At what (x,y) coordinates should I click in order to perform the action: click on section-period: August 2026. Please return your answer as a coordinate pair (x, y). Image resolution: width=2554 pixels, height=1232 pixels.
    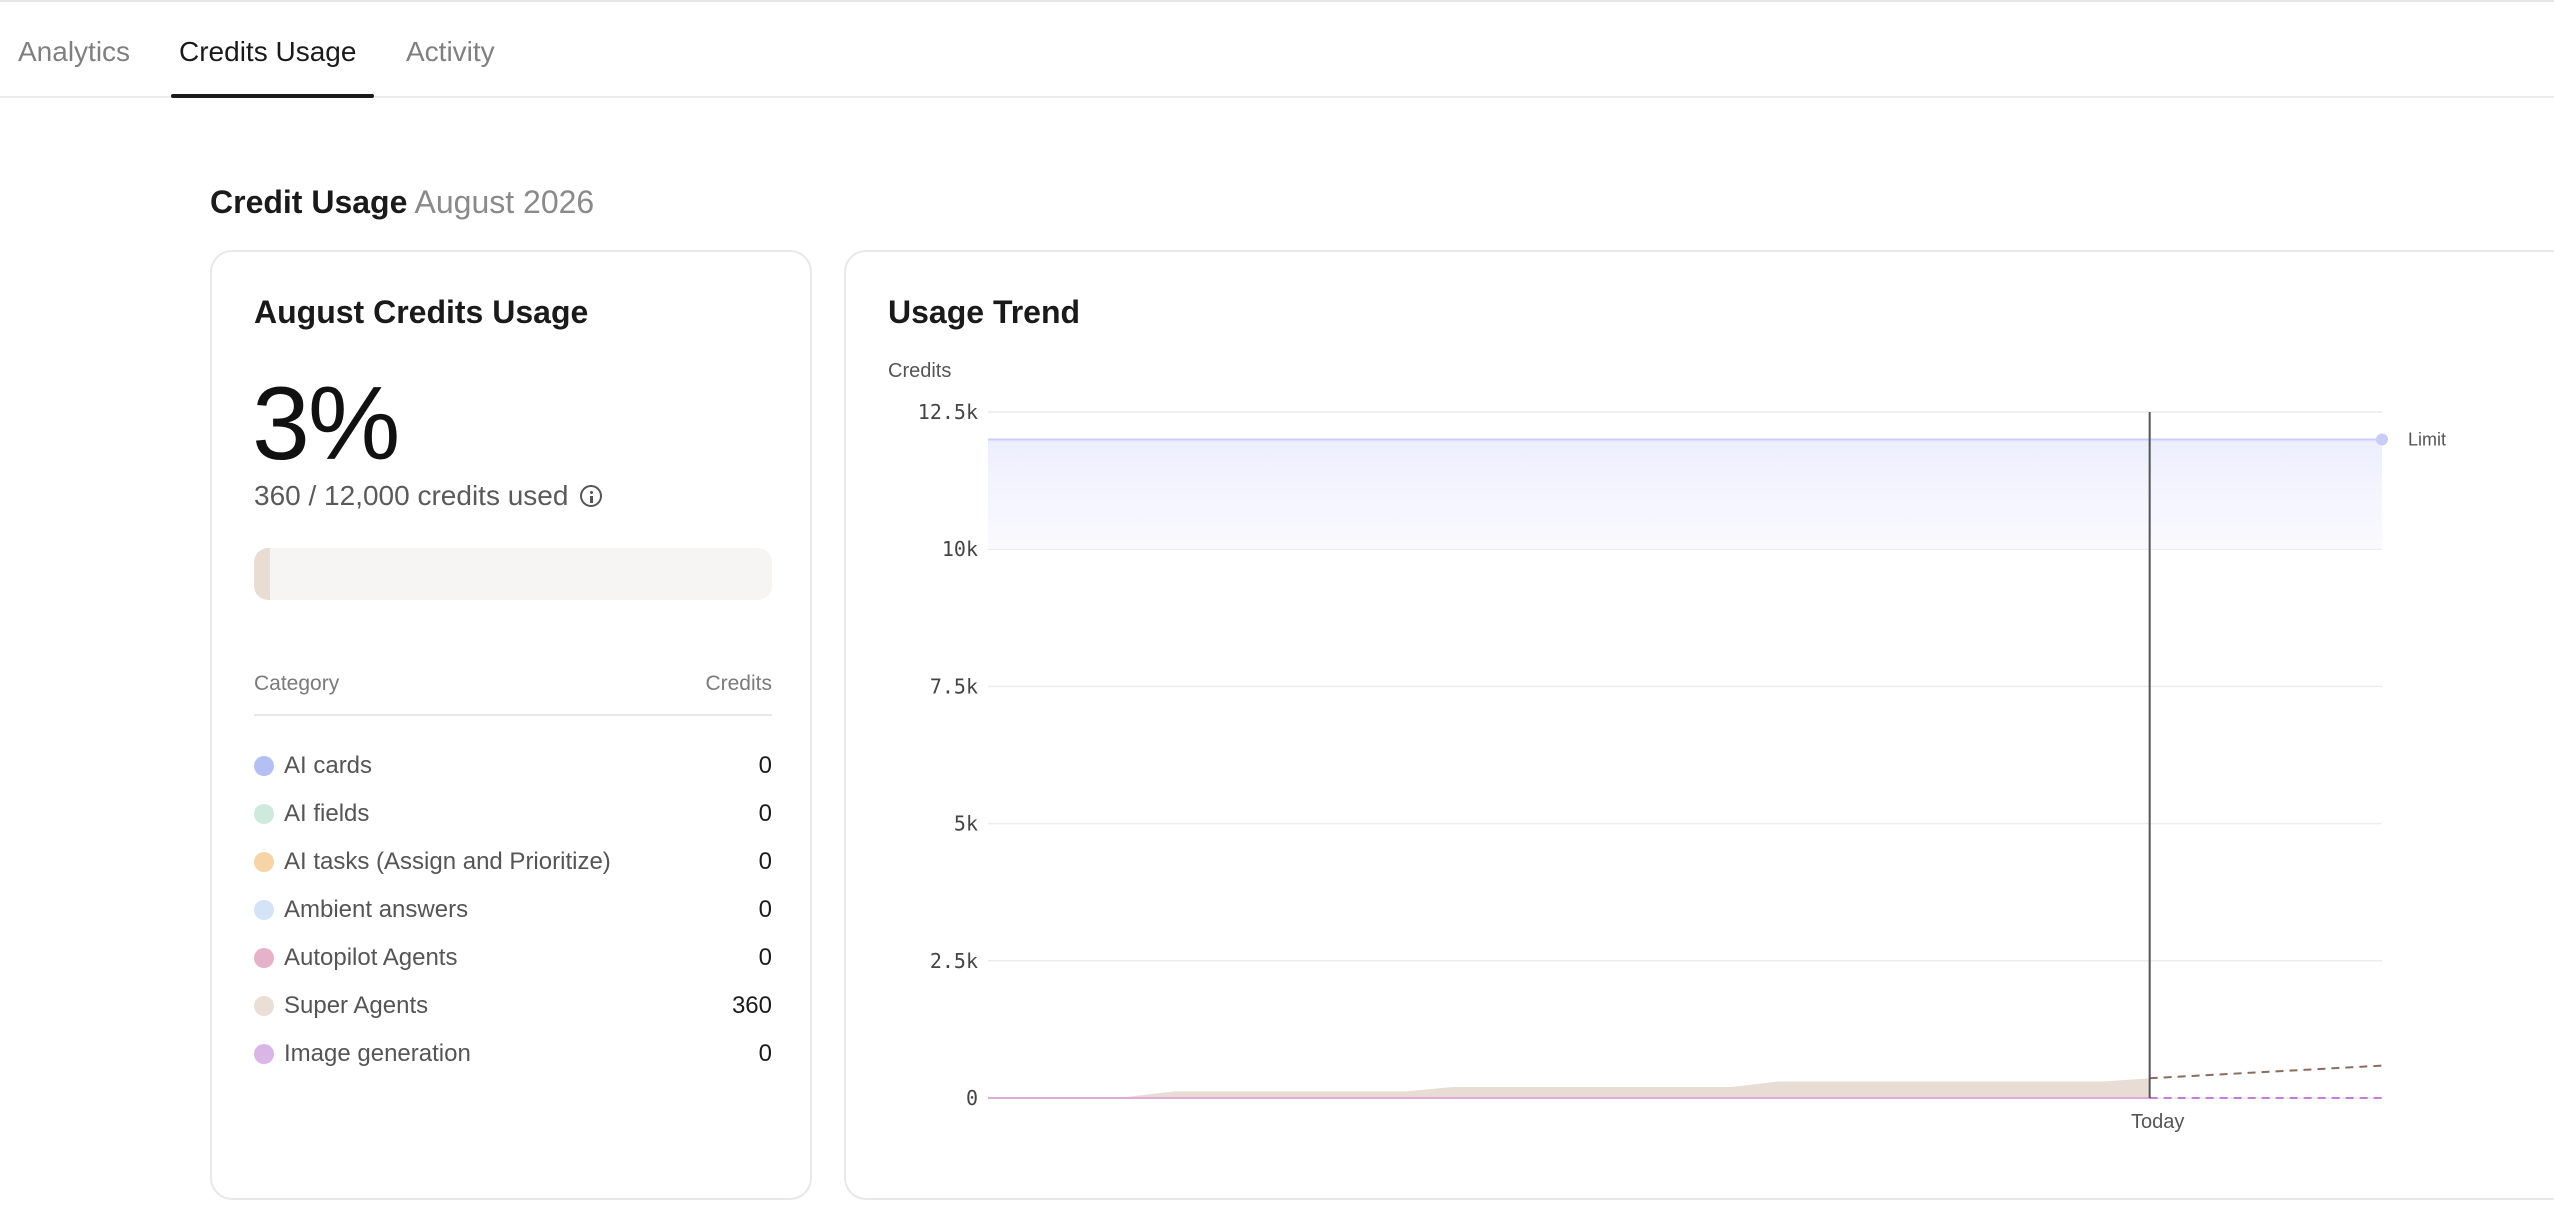
    Looking at the image, I should click on (504, 202).